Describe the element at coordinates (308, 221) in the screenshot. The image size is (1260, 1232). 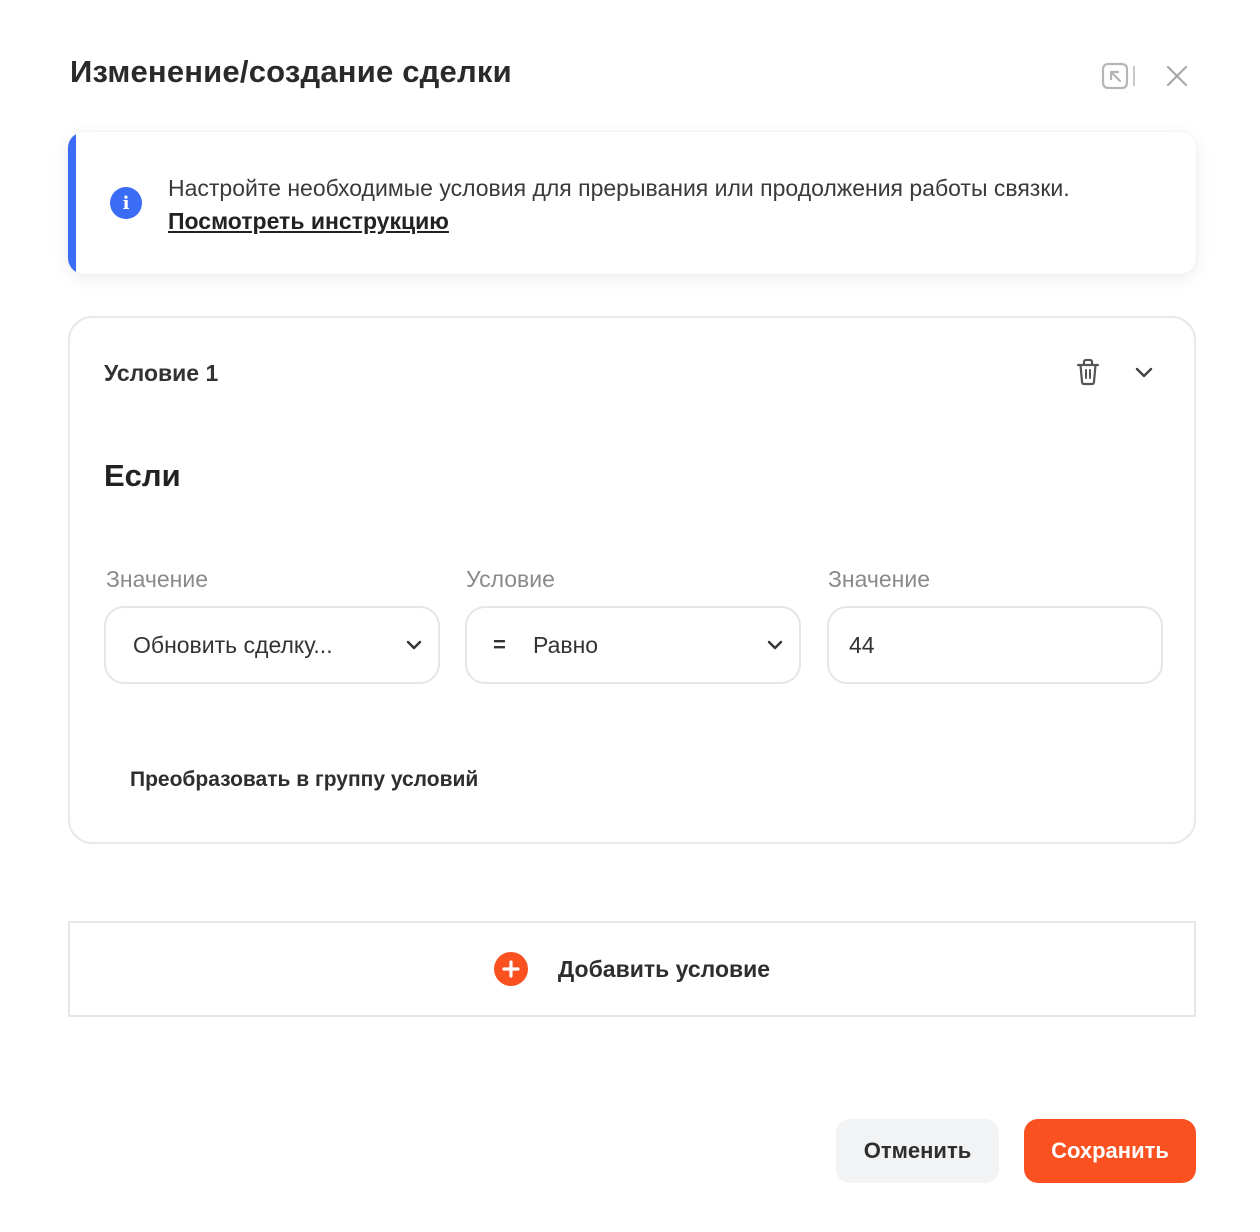
I see `instruction-link: Посмотреть инструкцию` at that location.